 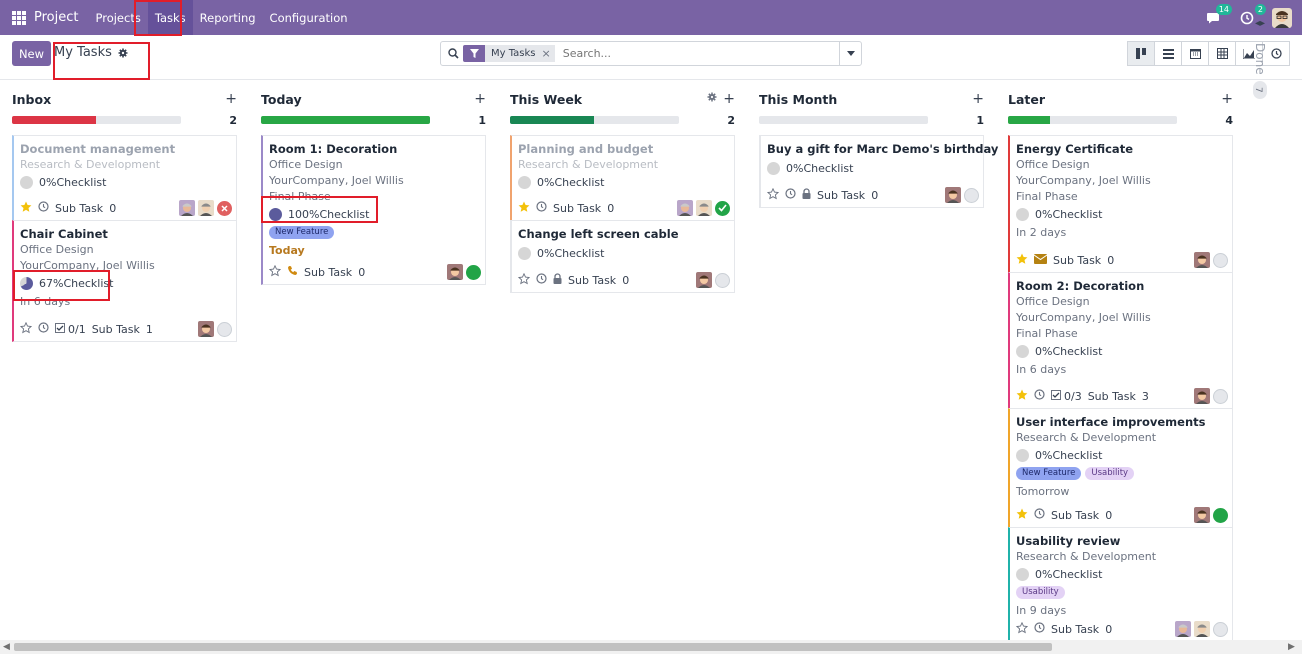 What do you see at coordinates (1074, 149) in the screenshot?
I see `card-title: Energy Certificate` at bounding box center [1074, 149].